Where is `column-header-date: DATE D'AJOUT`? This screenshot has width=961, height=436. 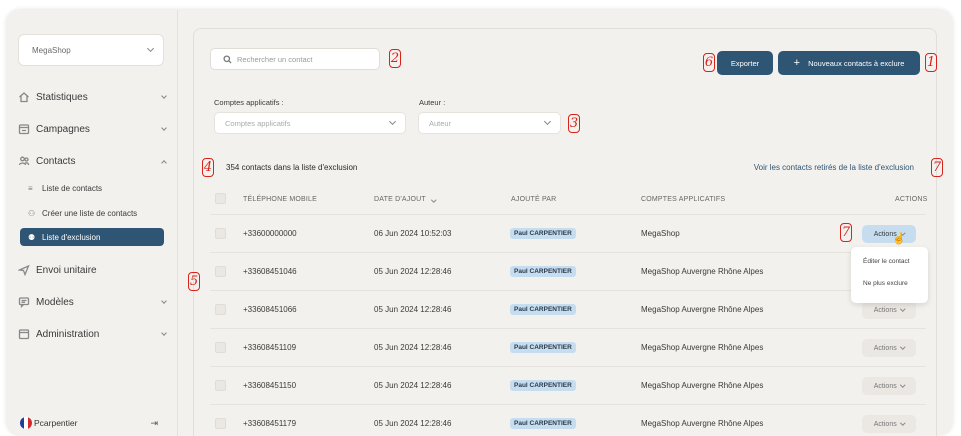 column-header-date: DATE D'AJOUT is located at coordinates (405, 199).